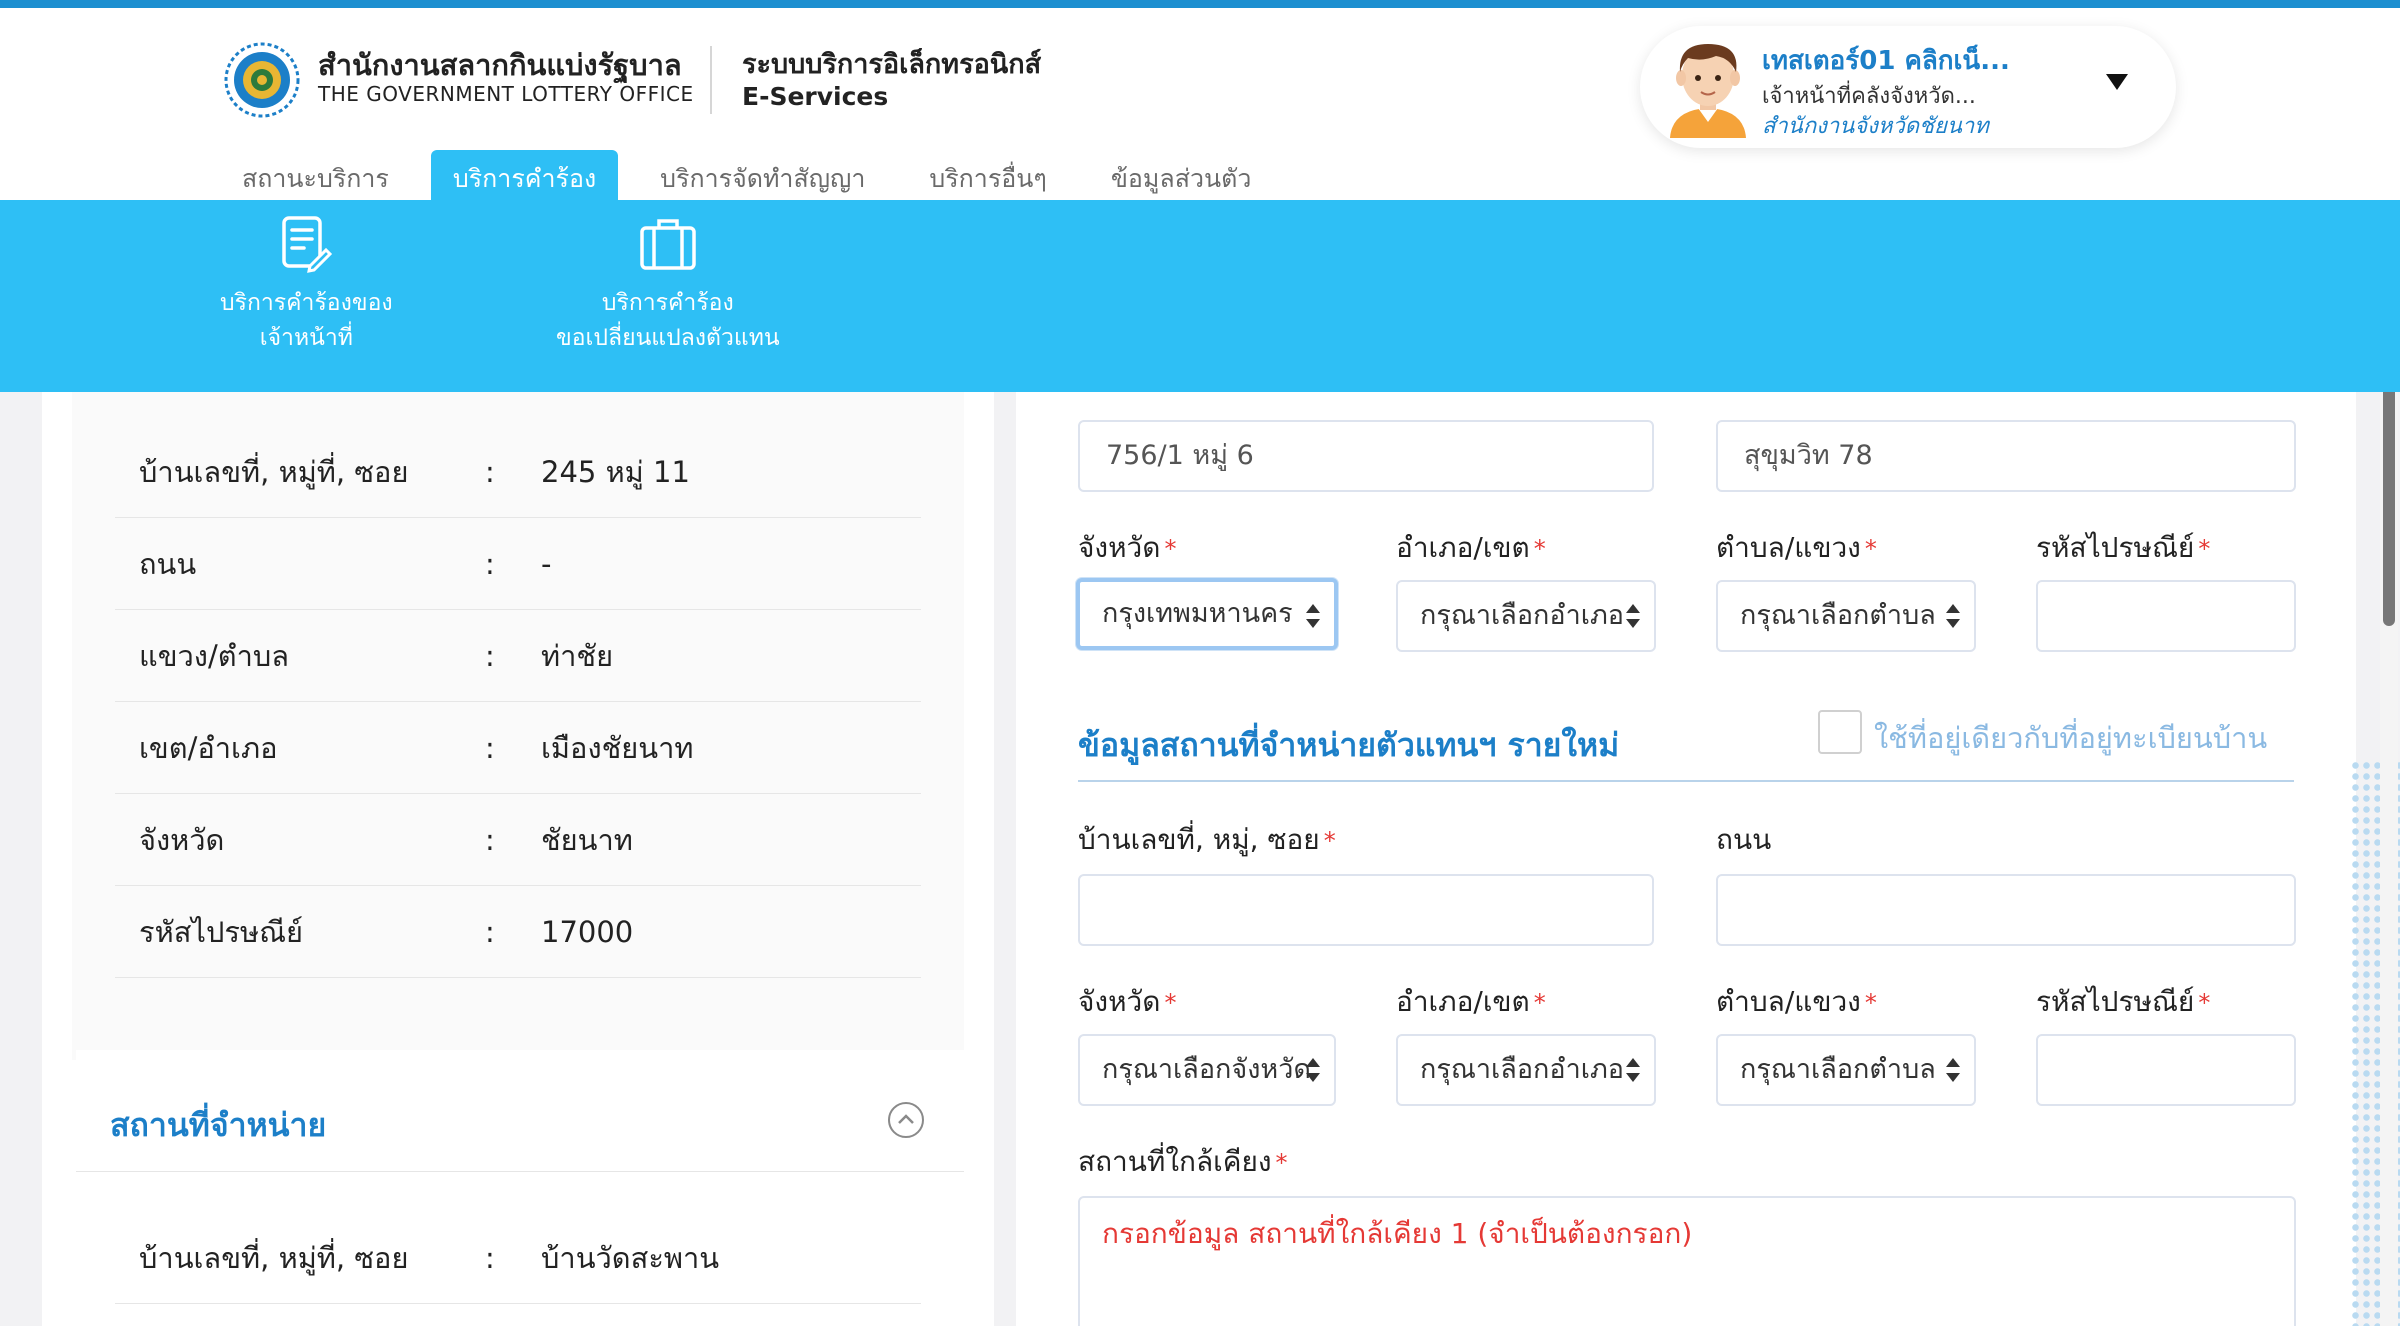 This screenshot has width=2400, height=1326. What do you see at coordinates (306, 303) in the screenshot?
I see `subnav-officer-requests-line1: บริการคำร้องของ` at bounding box center [306, 303].